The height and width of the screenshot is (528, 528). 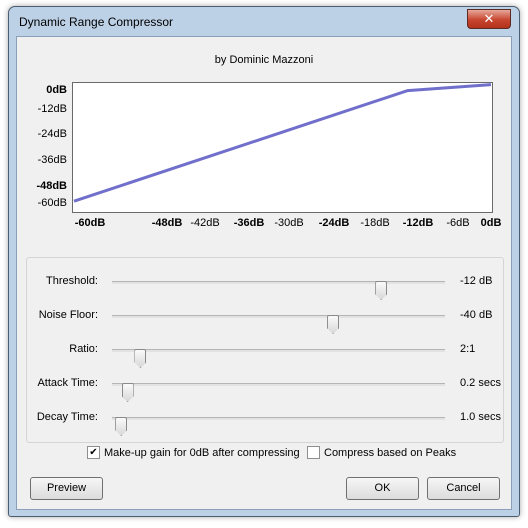 What do you see at coordinates (278, 392) in the screenshot?
I see `attack-time-slider` at bounding box center [278, 392].